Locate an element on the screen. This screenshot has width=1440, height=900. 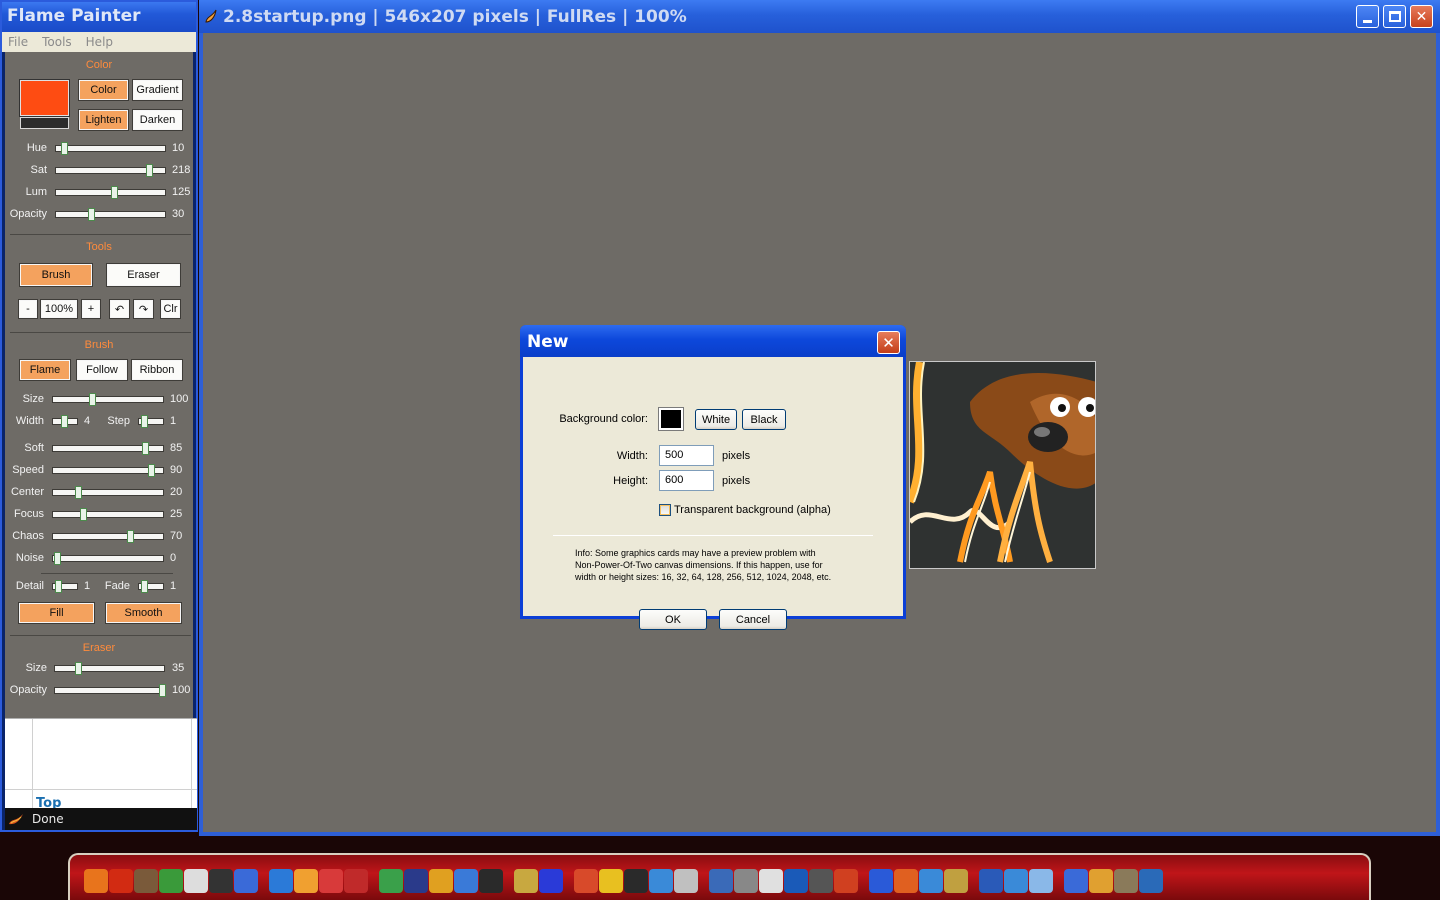
clock-icon is located at coordinates (1016, 881).